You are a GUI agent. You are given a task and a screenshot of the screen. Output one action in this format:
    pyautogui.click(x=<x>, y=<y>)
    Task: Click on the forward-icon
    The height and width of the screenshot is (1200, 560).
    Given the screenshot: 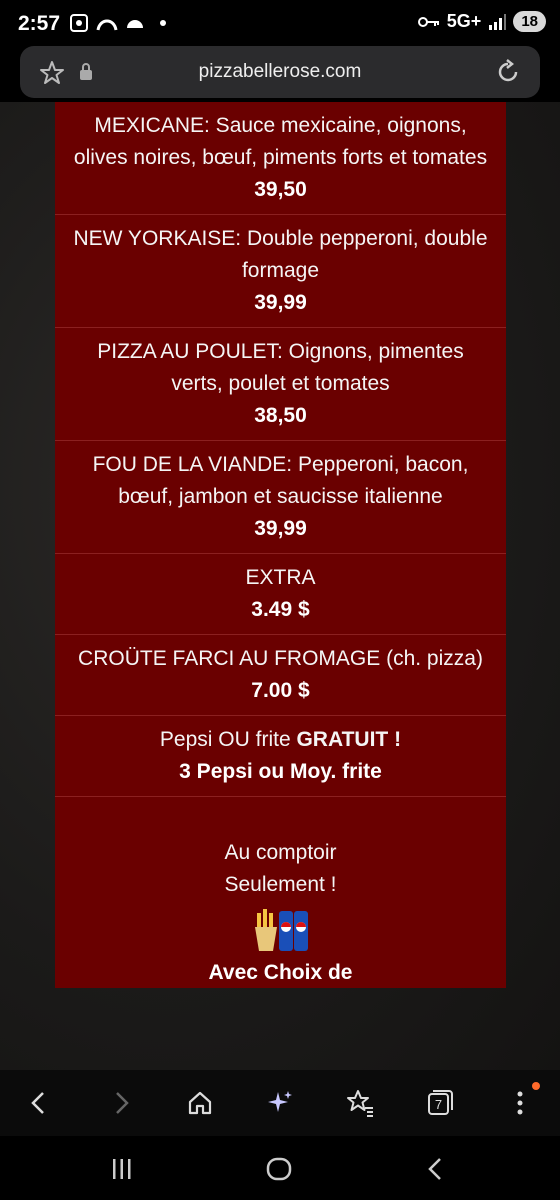 What is the action you would take?
    pyautogui.click(x=121, y=1103)
    